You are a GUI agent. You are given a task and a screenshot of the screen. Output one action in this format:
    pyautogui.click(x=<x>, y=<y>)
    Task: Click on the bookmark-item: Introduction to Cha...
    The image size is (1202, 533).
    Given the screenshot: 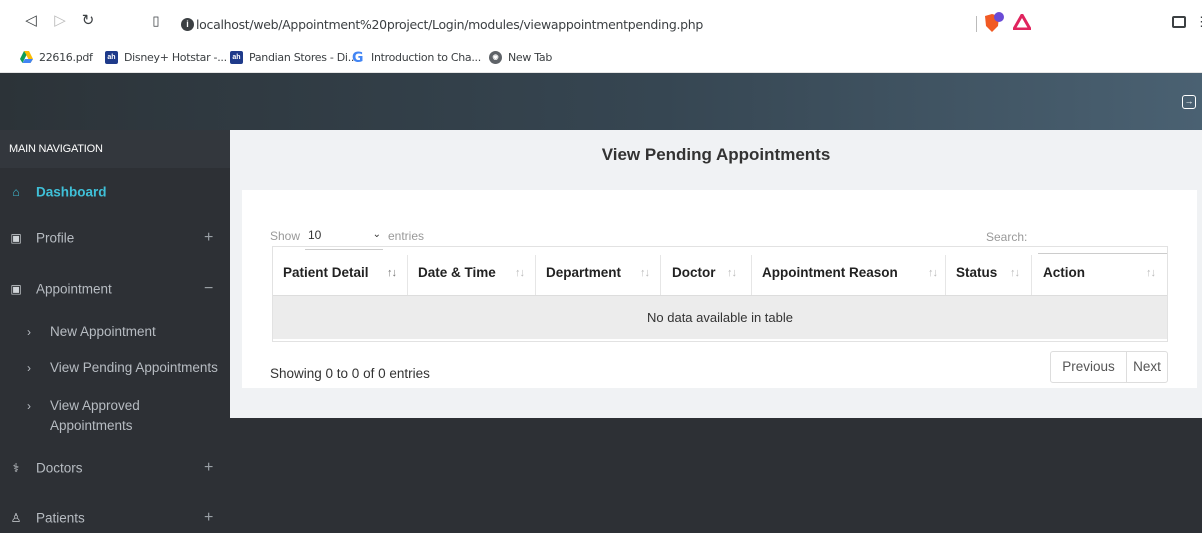 What is the action you would take?
    pyautogui.click(x=426, y=58)
    